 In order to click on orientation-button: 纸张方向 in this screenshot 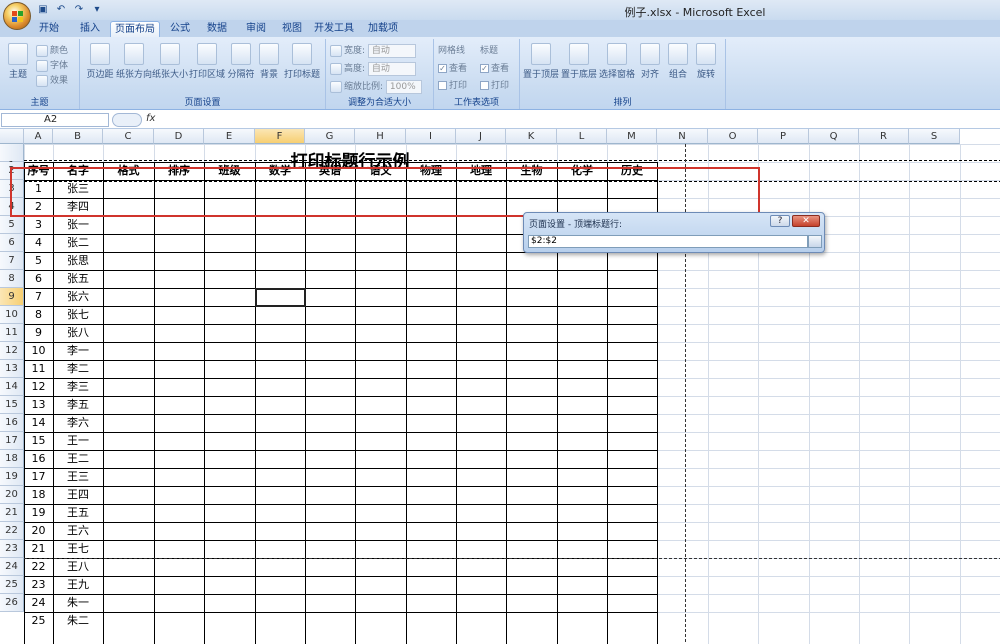, I will do `click(134, 61)`.